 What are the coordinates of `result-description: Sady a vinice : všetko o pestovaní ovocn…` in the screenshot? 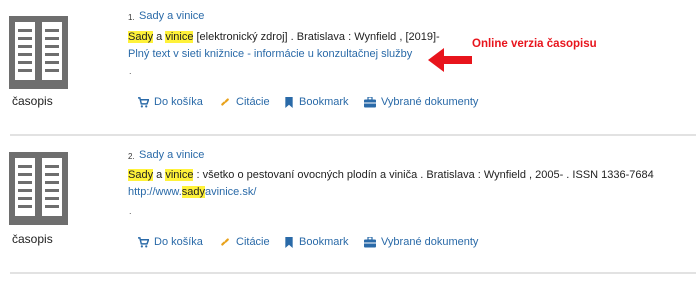 It's located at (391, 175).